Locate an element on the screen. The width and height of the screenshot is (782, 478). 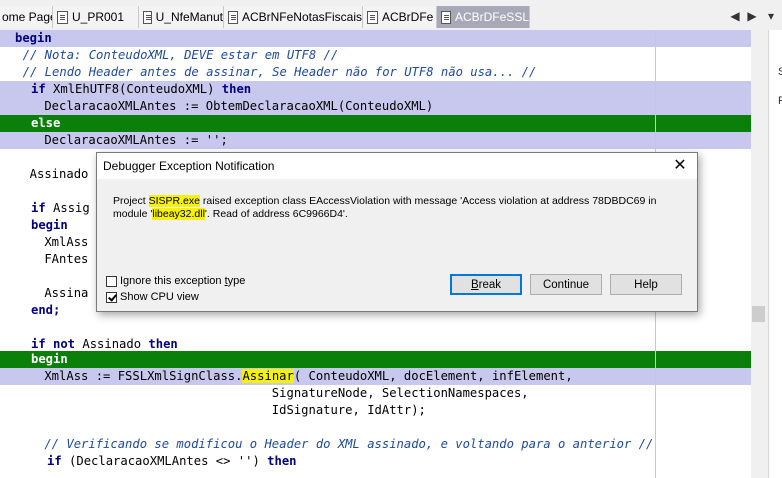
code-line: begin is located at coordinates (375, 38).